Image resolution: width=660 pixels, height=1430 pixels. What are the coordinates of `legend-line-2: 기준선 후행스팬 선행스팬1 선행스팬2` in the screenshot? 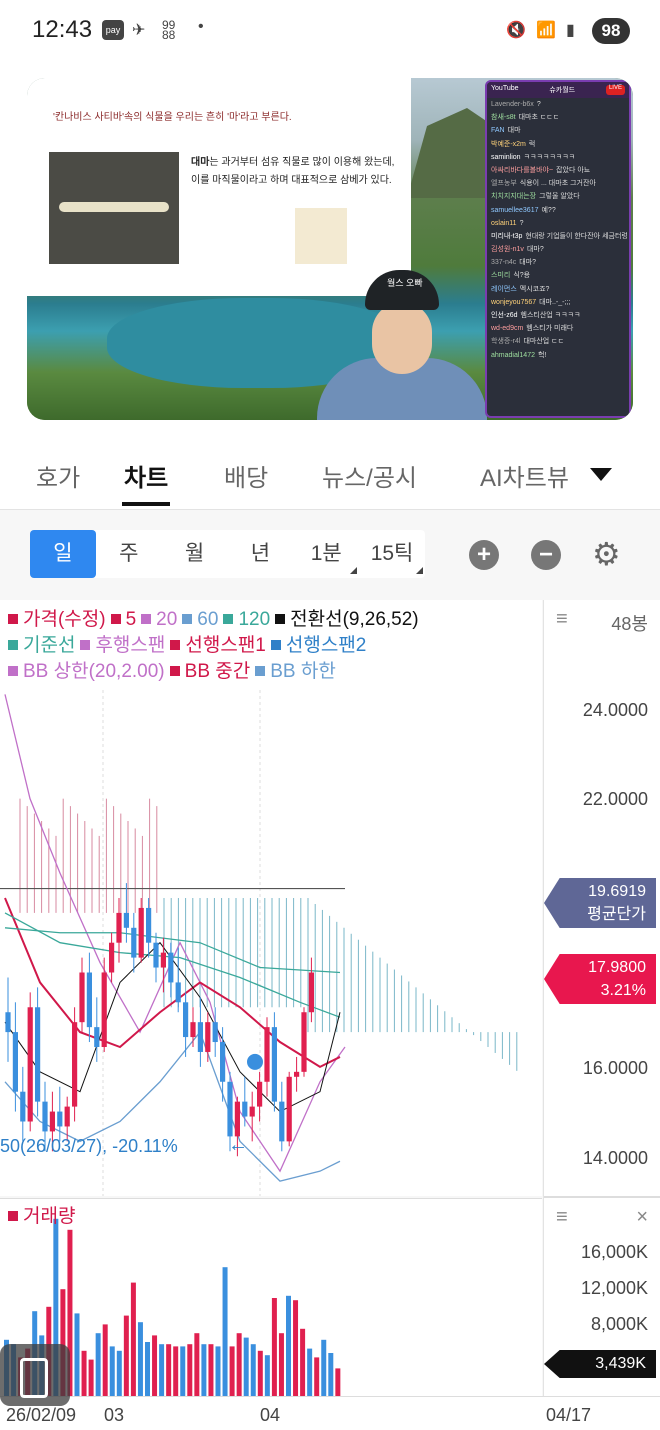 It's located at (189, 643).